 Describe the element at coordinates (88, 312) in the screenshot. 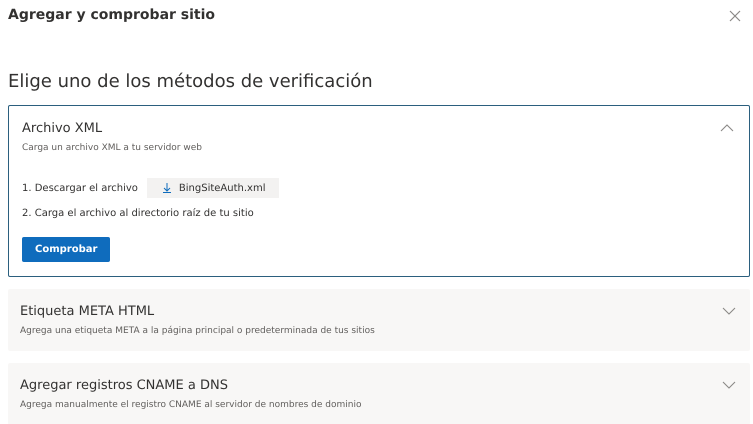

I see `method-title: Etiqueta META HTML` at that location.